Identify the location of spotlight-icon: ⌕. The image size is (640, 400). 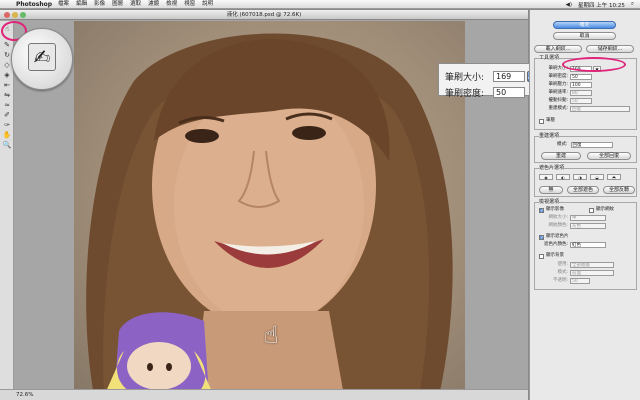
(632, 4).